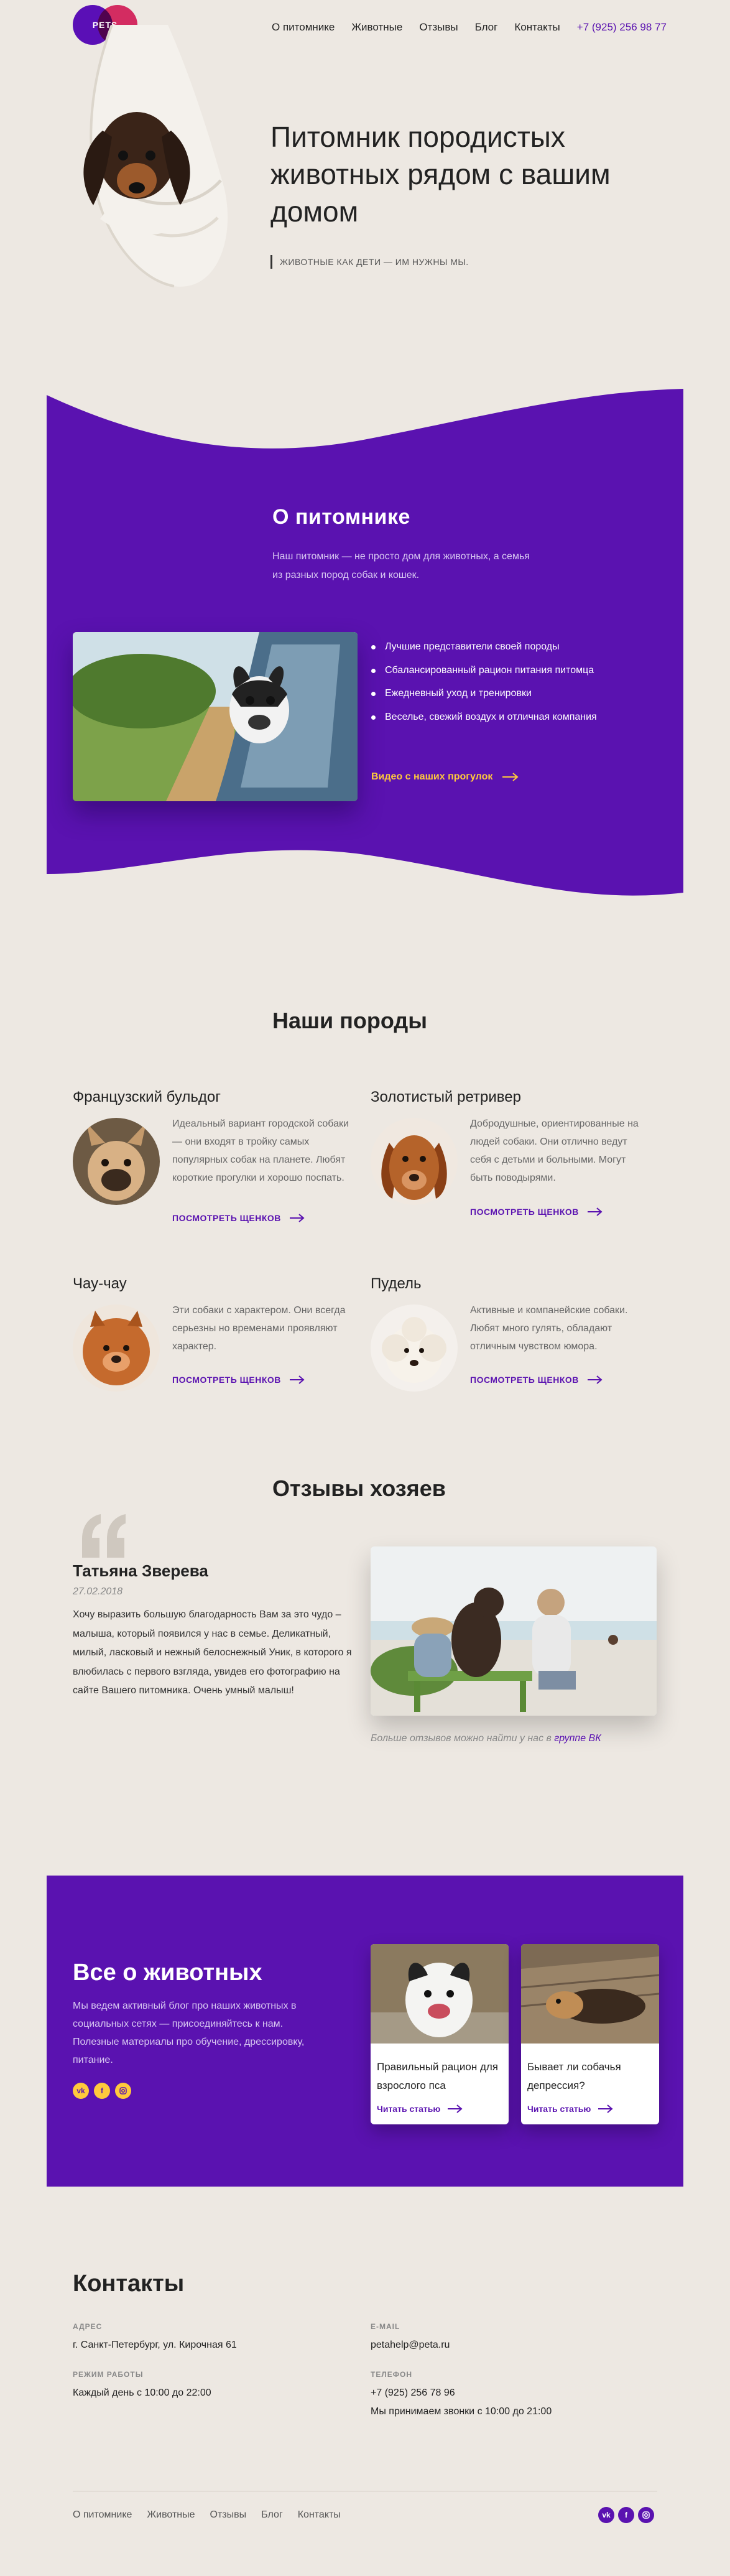 Image resolution: width=730 pixels, height=2576 pixels. What do you see at coordinates (171, 2515) in the screenshot?
I see `footer-nav-item: Животные` at bounding box center [171, 2515].